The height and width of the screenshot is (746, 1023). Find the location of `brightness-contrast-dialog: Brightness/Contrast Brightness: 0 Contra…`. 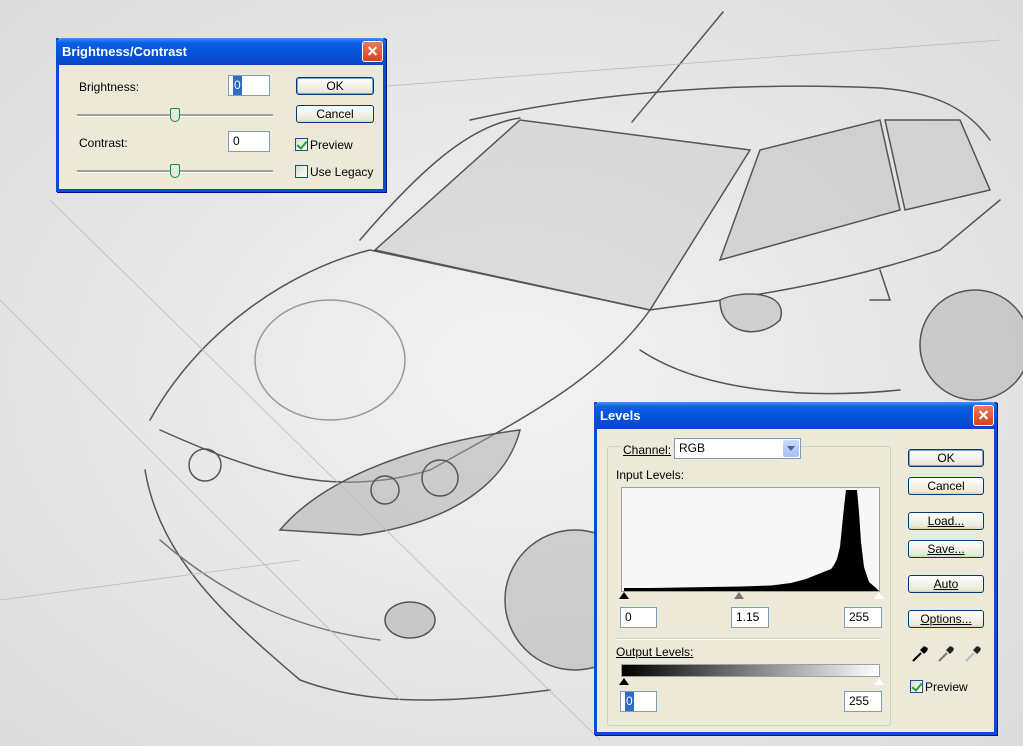

brightness-contrast-dialog: Brightness/Contrast Brightness: 0 Contra… is located at coordinates (221, 115).